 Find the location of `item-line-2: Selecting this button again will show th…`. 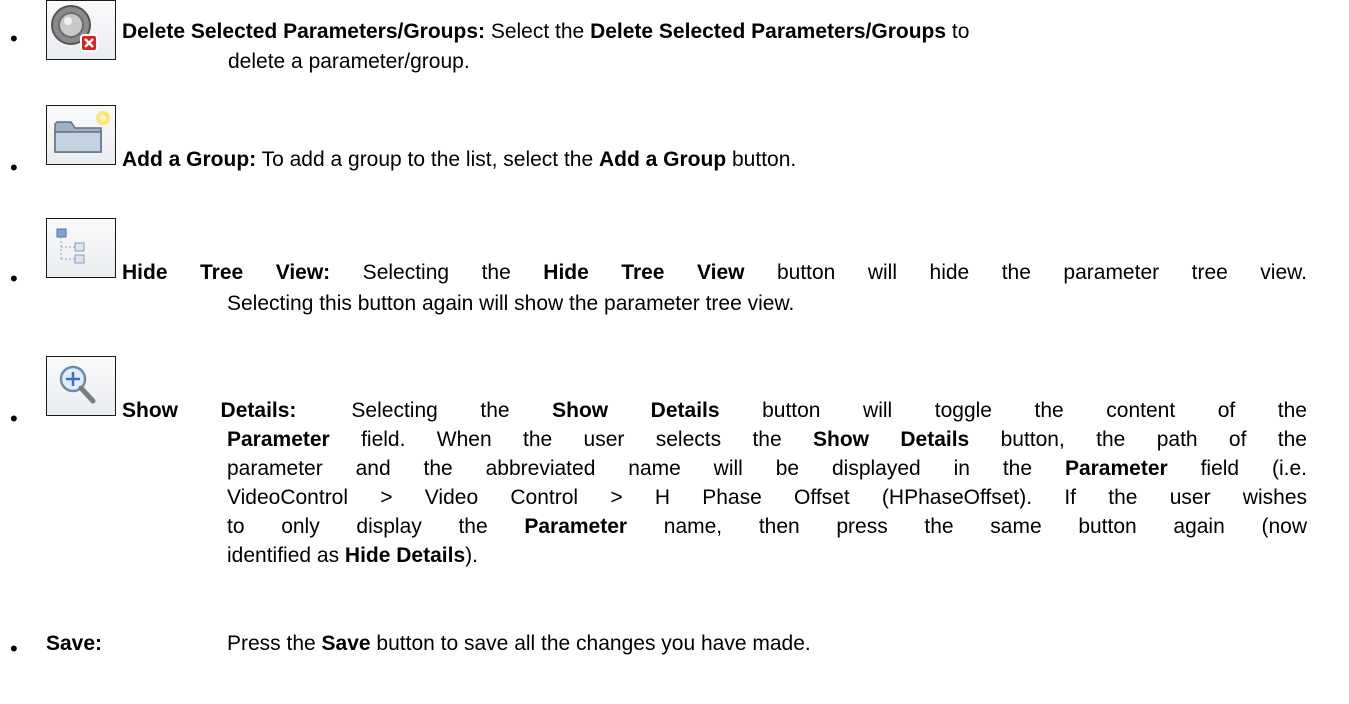

item-line-2: Selecting this button again will show th… is located at coordinates (511, 303).